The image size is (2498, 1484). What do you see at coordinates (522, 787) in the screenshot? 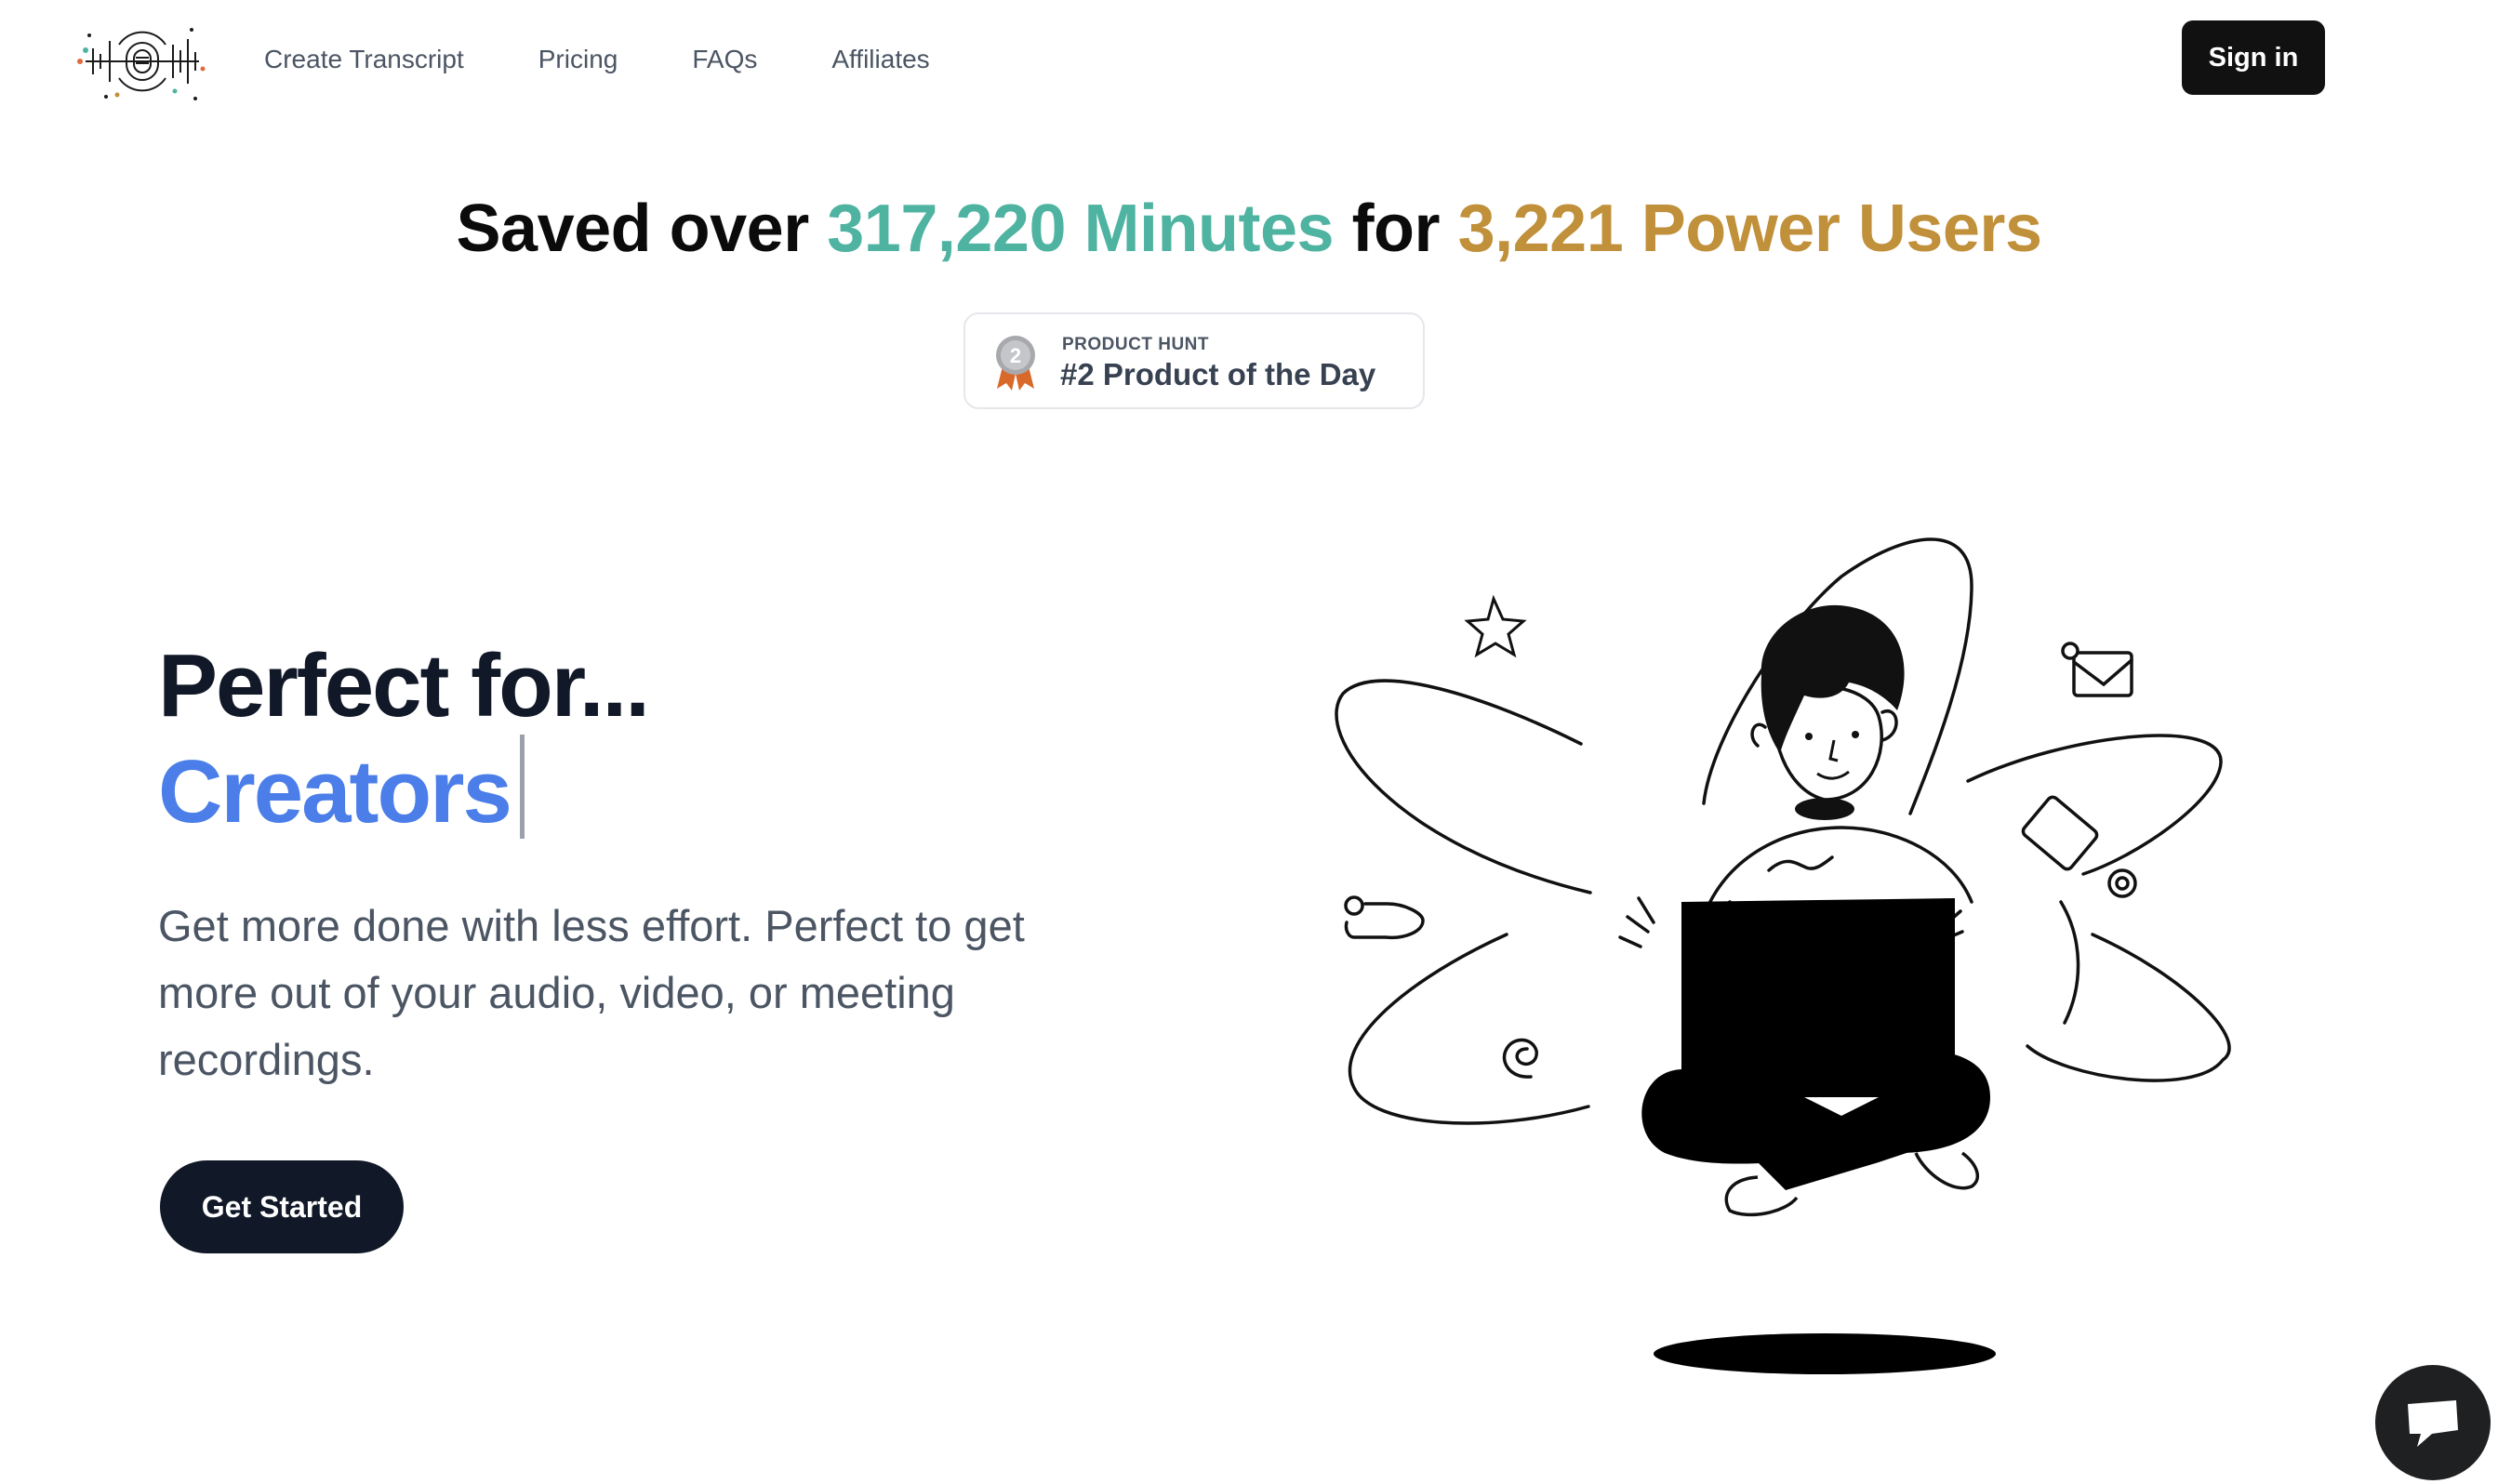
I see `typing-caret` at bounding box center [522, 787].